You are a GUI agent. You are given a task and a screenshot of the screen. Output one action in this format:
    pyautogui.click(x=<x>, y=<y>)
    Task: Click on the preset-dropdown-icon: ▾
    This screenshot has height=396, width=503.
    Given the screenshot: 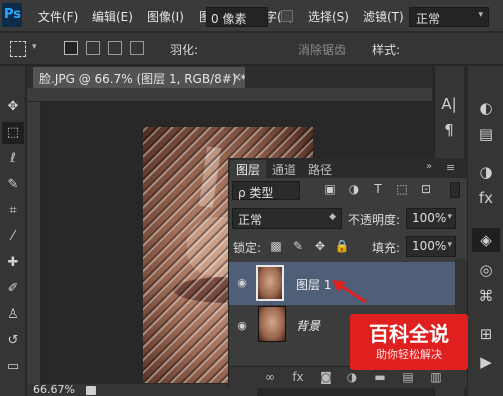 What is the action you would take?
    pyautogui.click(x=34, y=47)
    